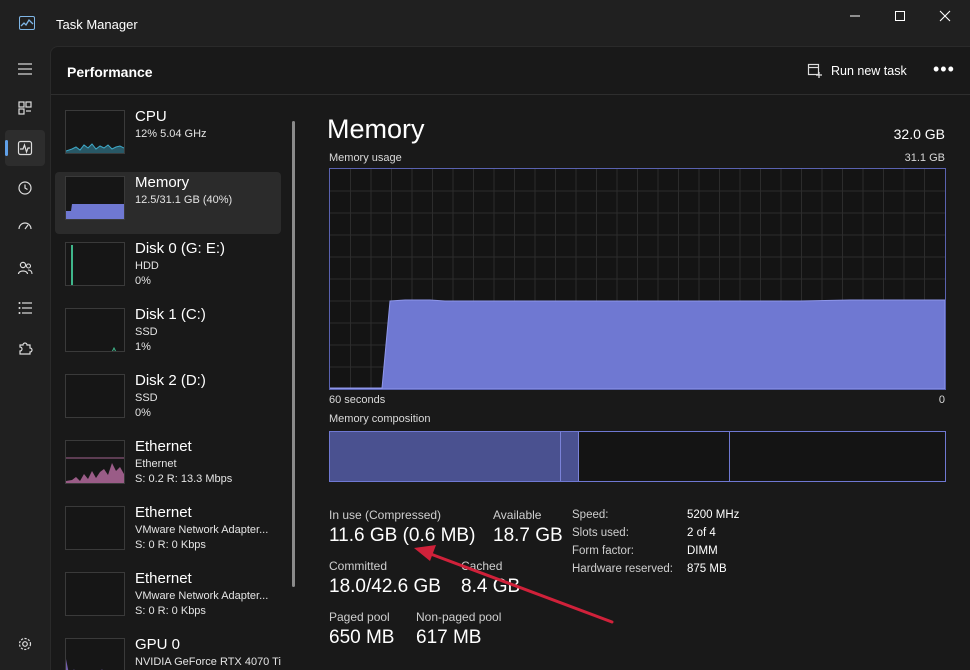  I want to click on device-item-ethernet: Ethernet Ethernet S: 0.2 R: 13.3 Mbps, so click(168, 467).